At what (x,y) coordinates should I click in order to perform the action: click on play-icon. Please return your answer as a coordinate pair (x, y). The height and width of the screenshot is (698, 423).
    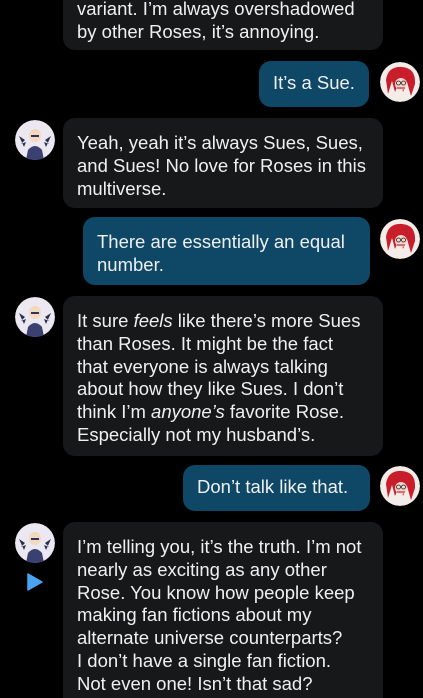
    Looking at the image, I should click on (35, 582).